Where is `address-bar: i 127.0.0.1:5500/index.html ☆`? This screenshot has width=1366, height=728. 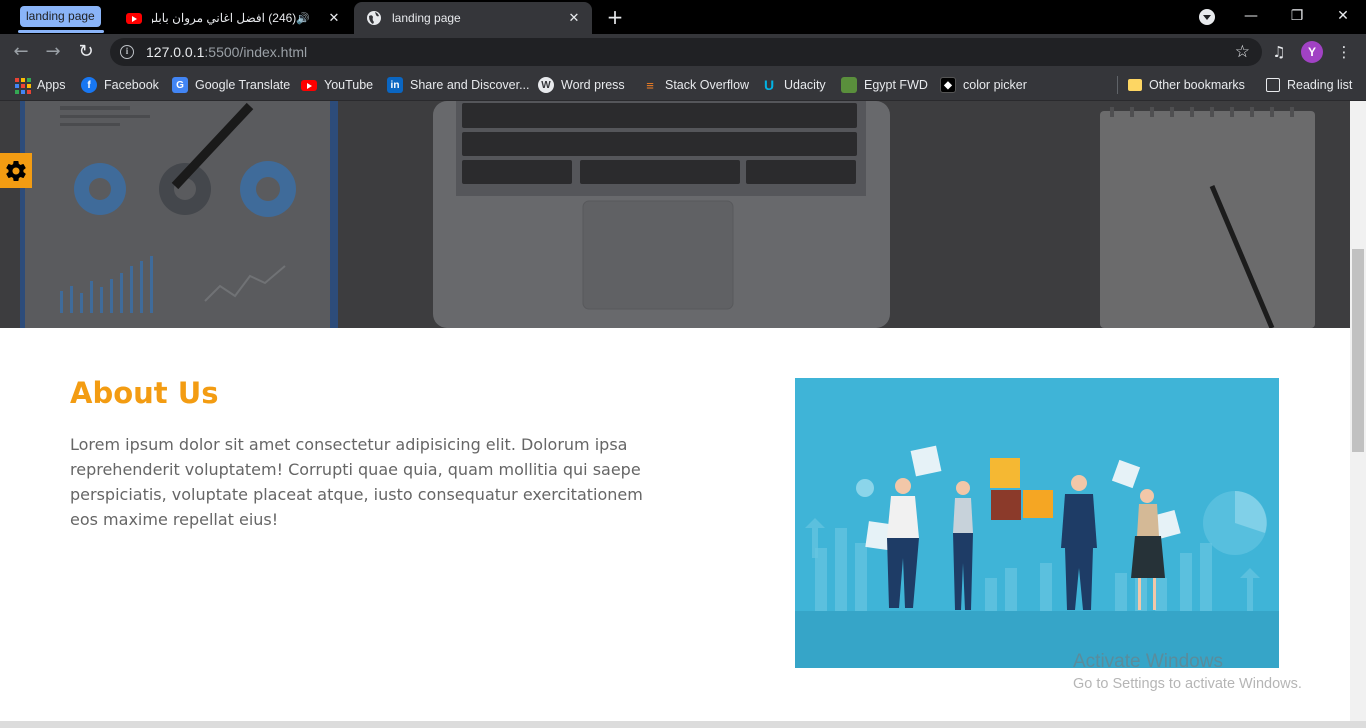
address-bar: i 127.0.0.1:5500/index.html ☆ is located at coordinates (686, 52).